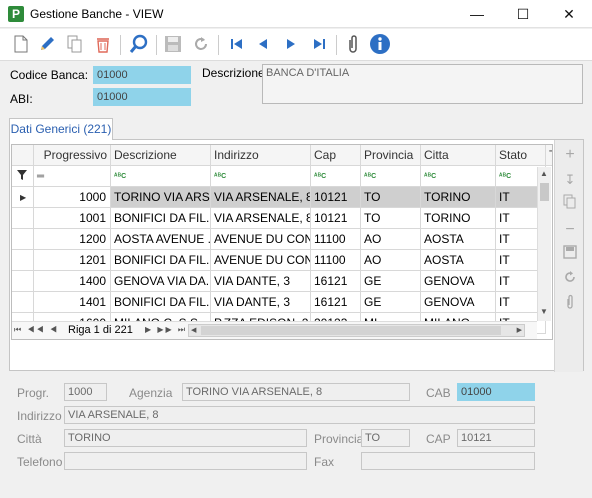 This screenshot has width=592, height=498. Describe the element at coordinates (166, 330) in the screenshot. I see `nav-next-last-icons: ▶ ▶▶ ⏭` at that location.